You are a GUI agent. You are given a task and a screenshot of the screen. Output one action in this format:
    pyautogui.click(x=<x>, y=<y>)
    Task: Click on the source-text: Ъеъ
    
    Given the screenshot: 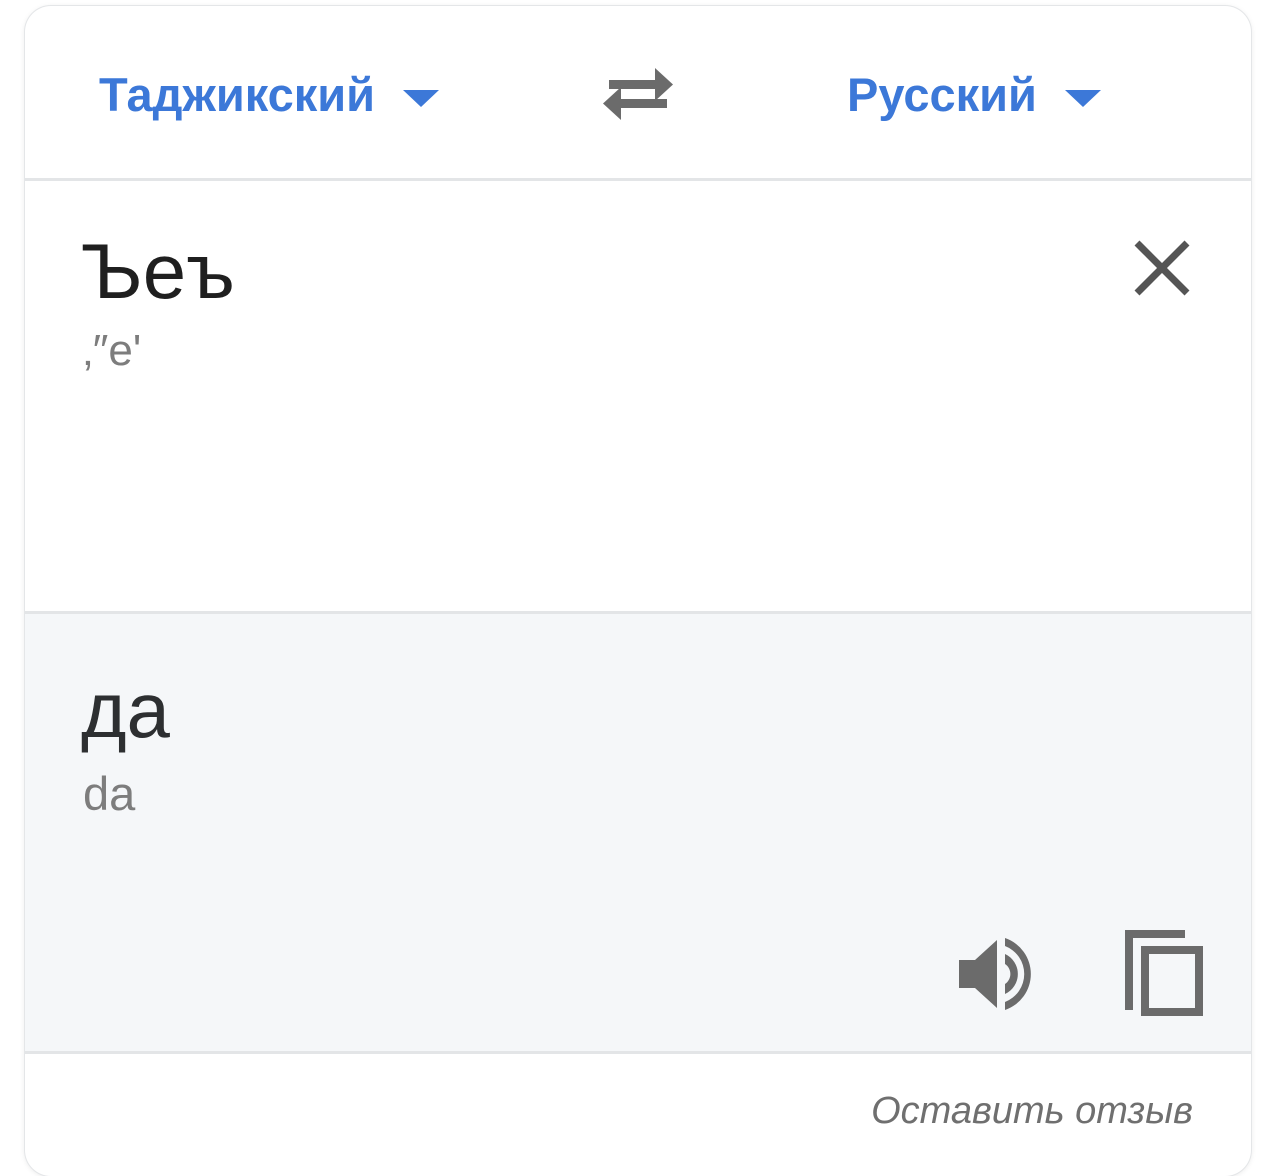 What is the action you would take?
    pyautogui.click(x=158, y=271)
    